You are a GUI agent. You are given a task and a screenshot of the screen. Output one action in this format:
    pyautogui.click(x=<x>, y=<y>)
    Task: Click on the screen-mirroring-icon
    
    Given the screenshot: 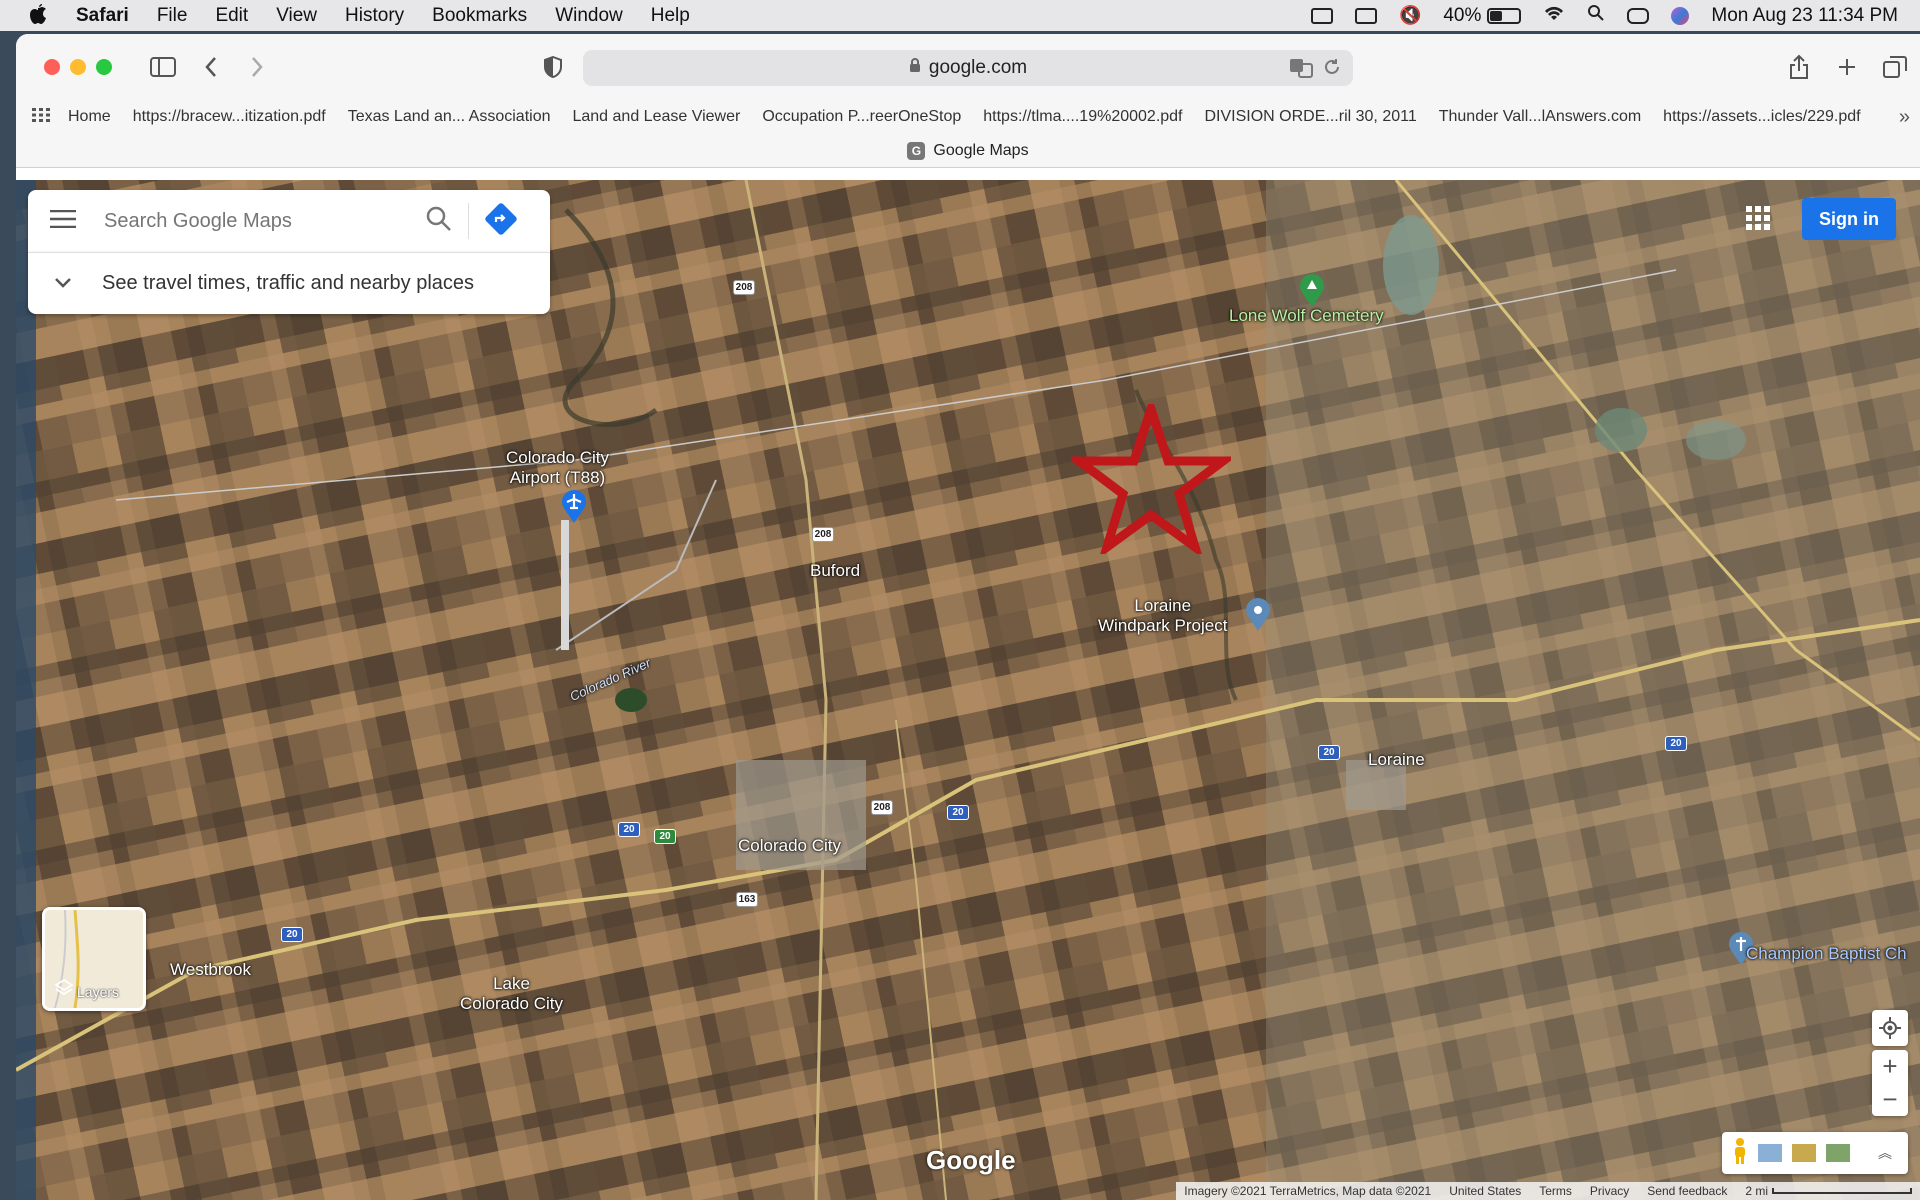 What is the action you would take?
    pyautogui.click(x=1321, y=15)
    